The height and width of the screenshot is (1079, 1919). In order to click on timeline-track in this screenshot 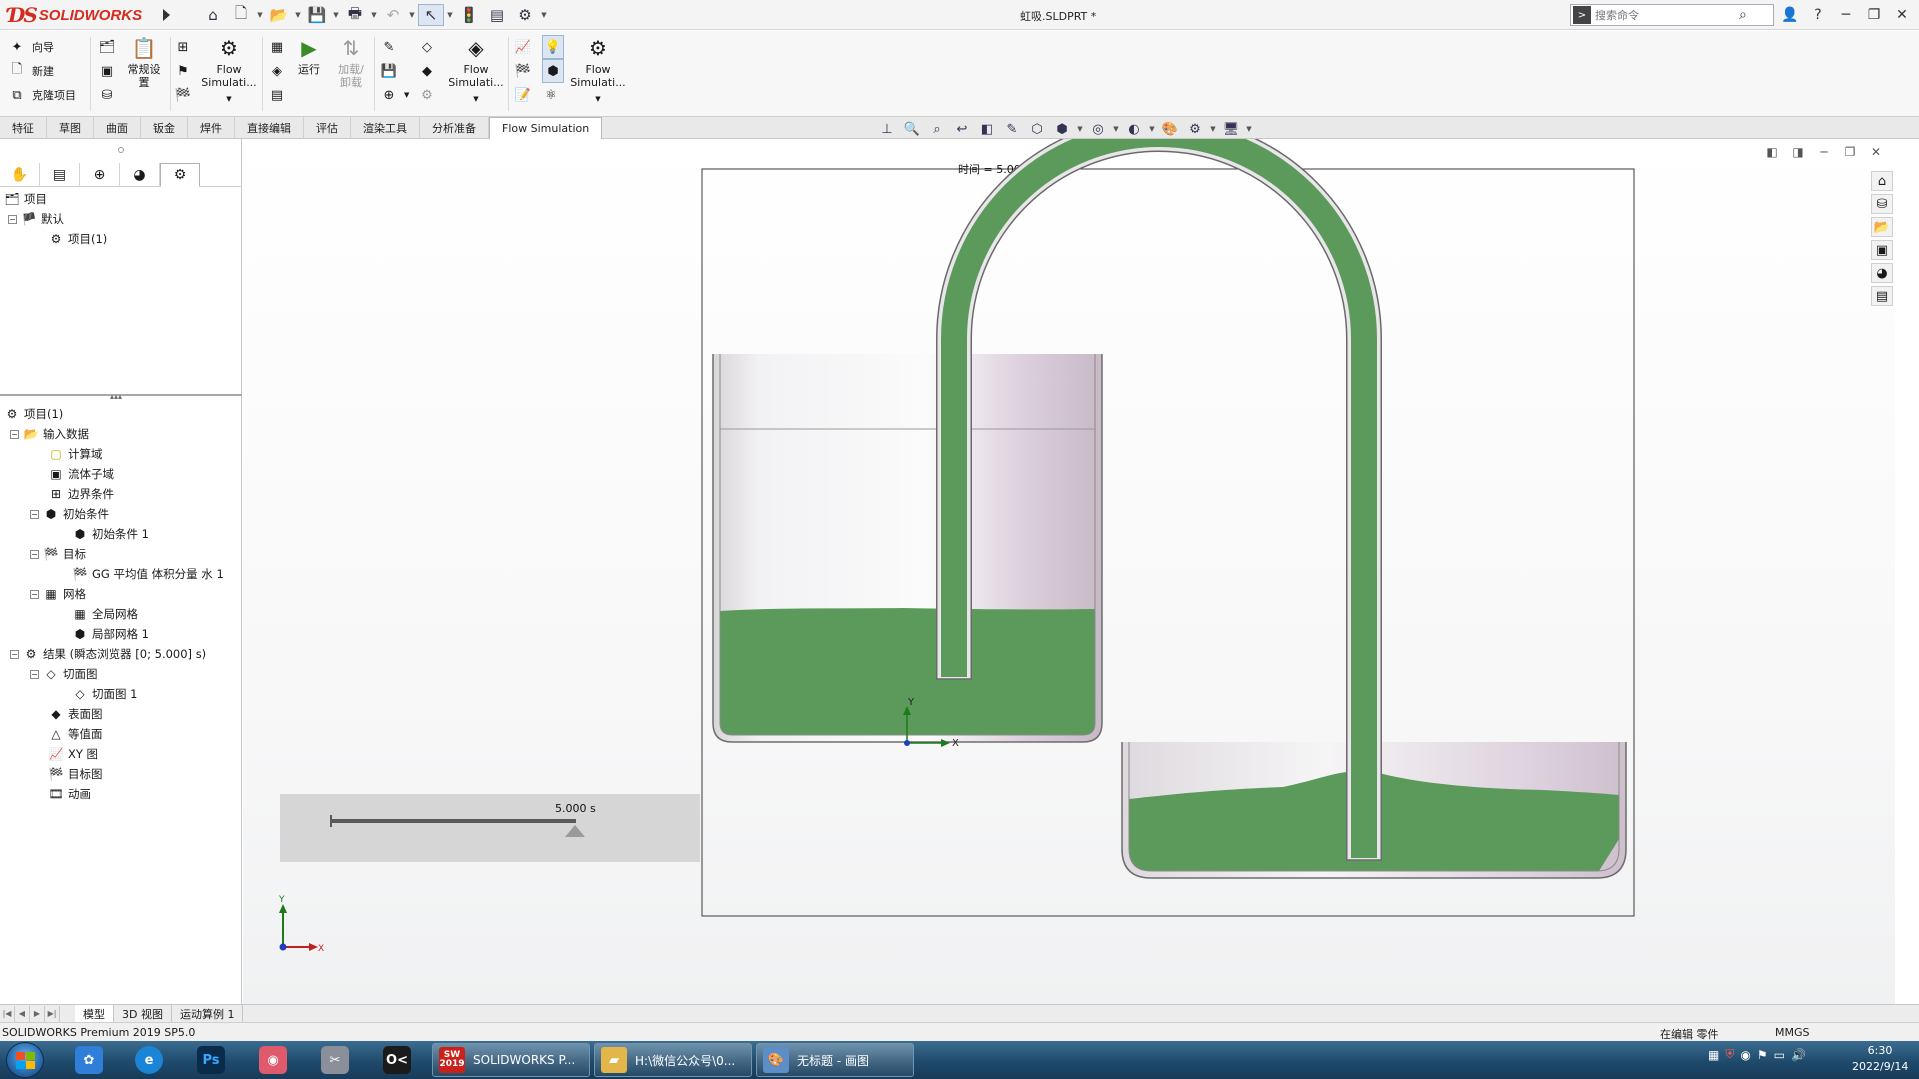, I will do `click(453, 821)`.